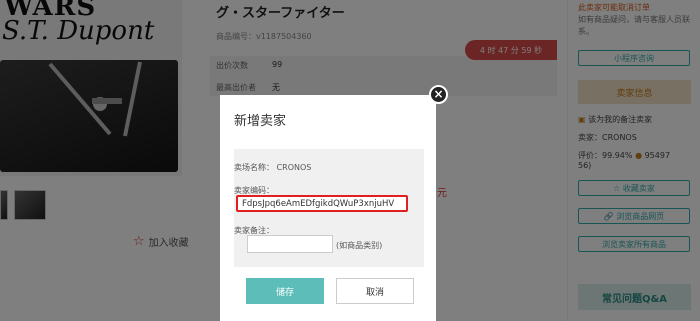 The image size is (700, 321). I want to click on seller-key-field: FdpsJpq6eAmEDfgikdQWuP3xnjuHV, so click(322, 203).